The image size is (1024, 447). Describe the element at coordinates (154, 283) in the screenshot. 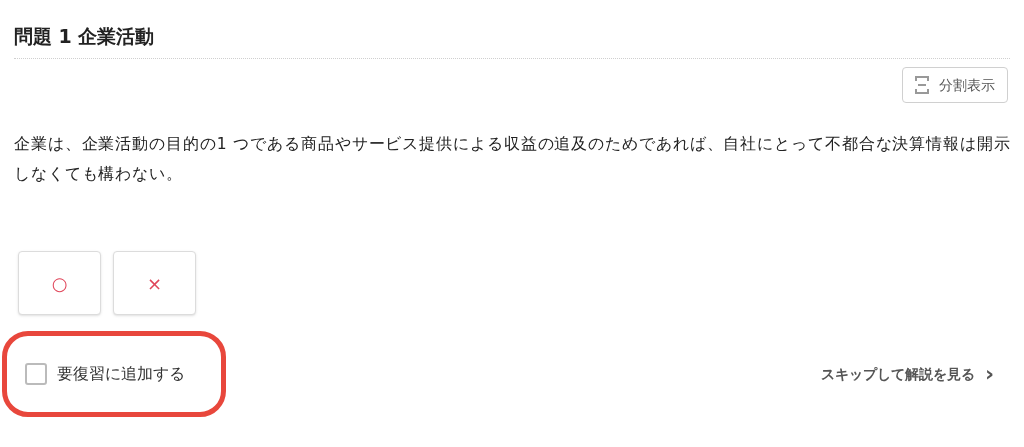

I see `answer-button: ×` at that location.